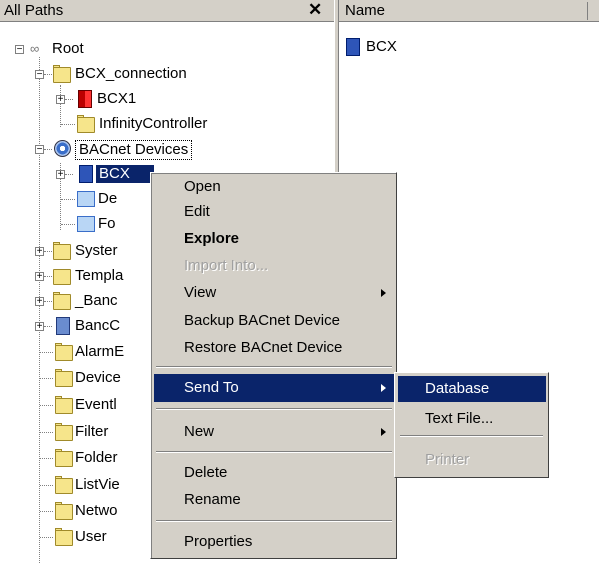 This screenshot has height=563, width=599. What do you see at coordinates (167, 99) in the screenshot?
I see `tree-item-bcx1: + BCX1` at bounding box center [167, 99].